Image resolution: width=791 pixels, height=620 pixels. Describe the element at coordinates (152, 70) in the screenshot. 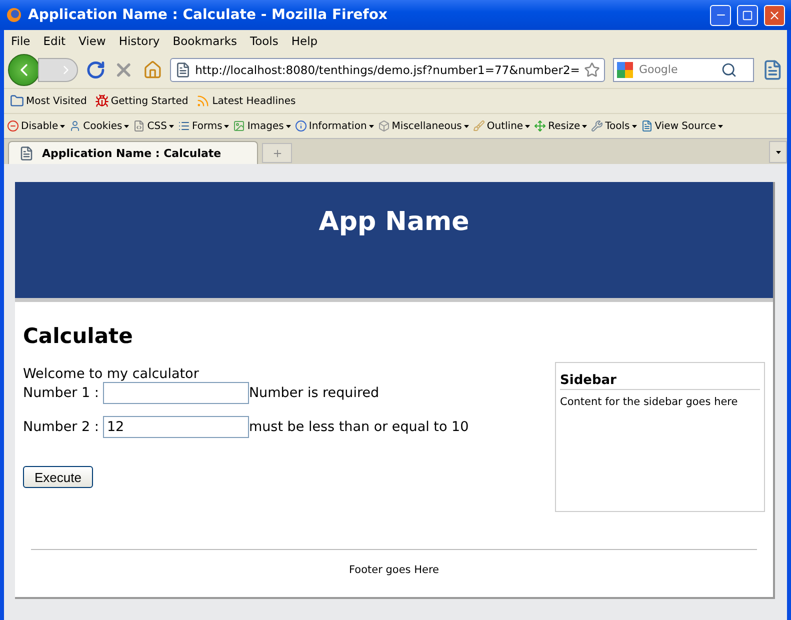

I see `home-icon` at that location.